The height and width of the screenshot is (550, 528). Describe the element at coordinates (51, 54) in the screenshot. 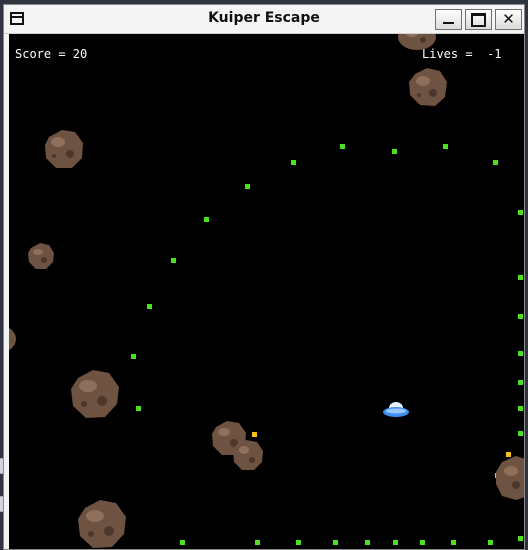

I see `score-label: Score = 20` at that location.